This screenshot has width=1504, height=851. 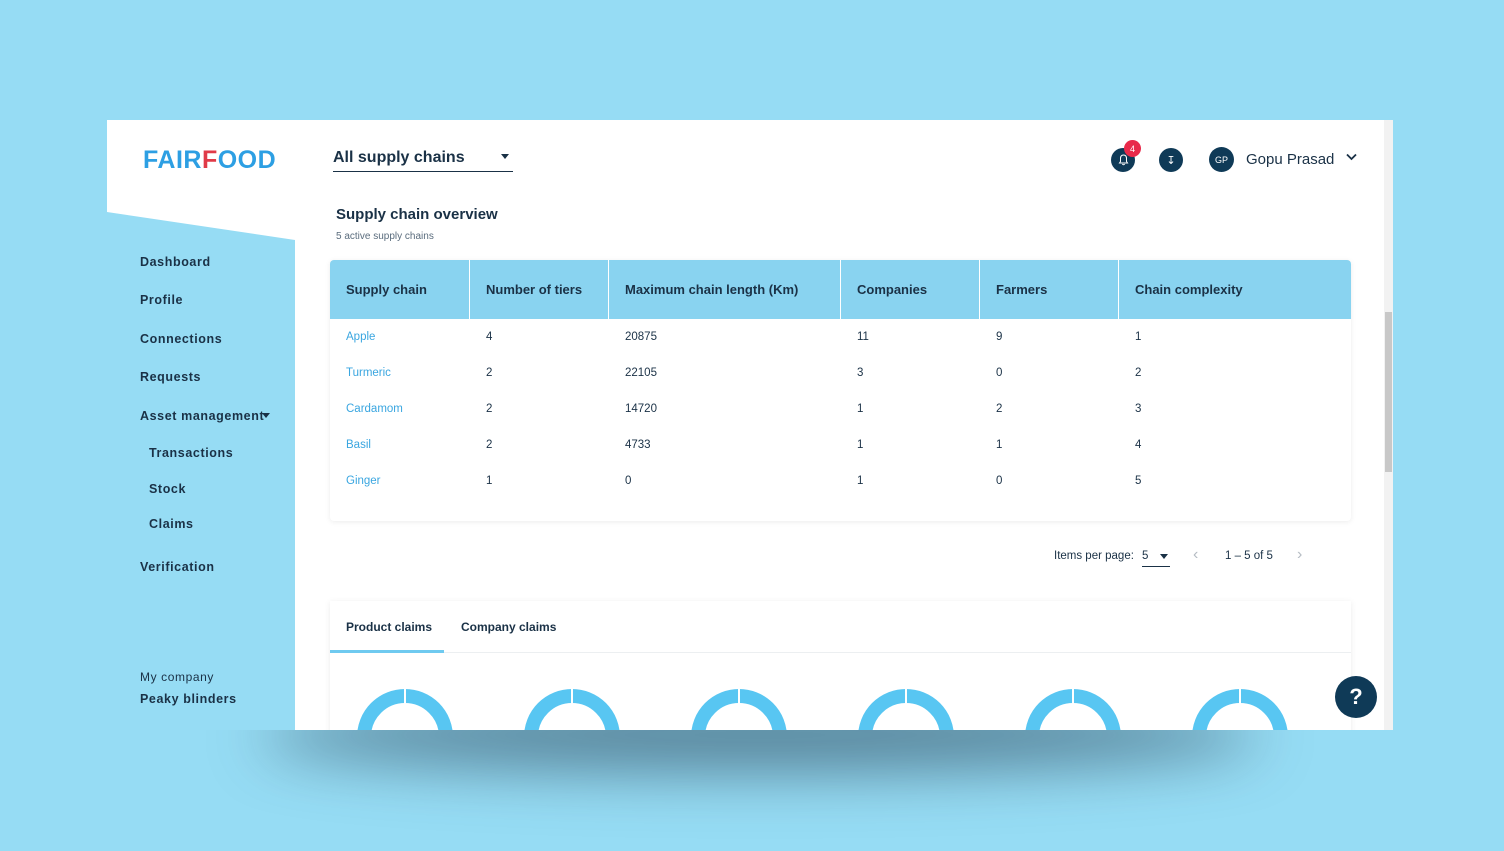 I want to click on download-icon: ↧, so click(x=1171, y=160).